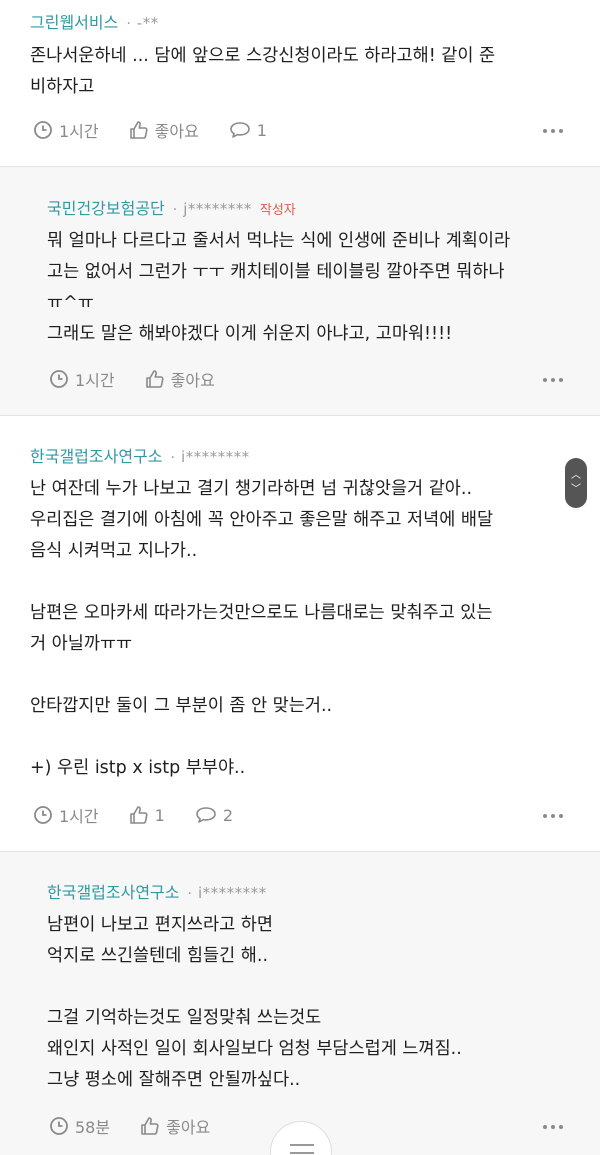 This screenshot has width=600, height=1155. Describe the element at coordinates (159, 815) in the screenshot. I see `like-count: 1` at that location.